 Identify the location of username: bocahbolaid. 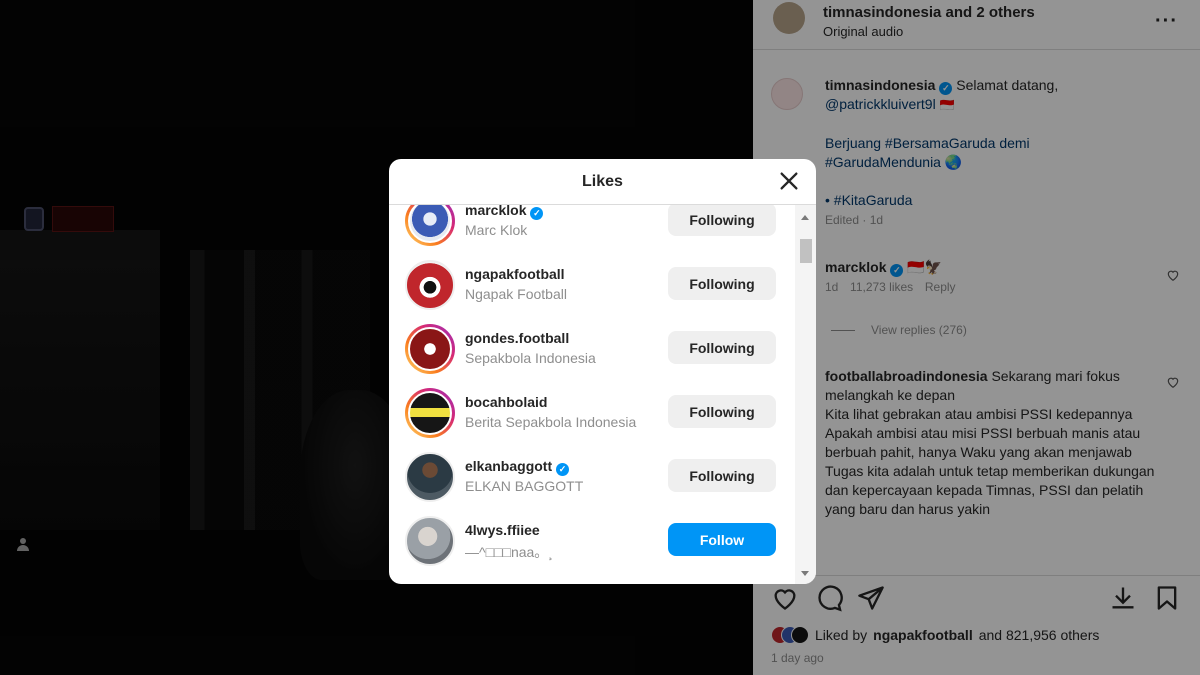
(506, 402).